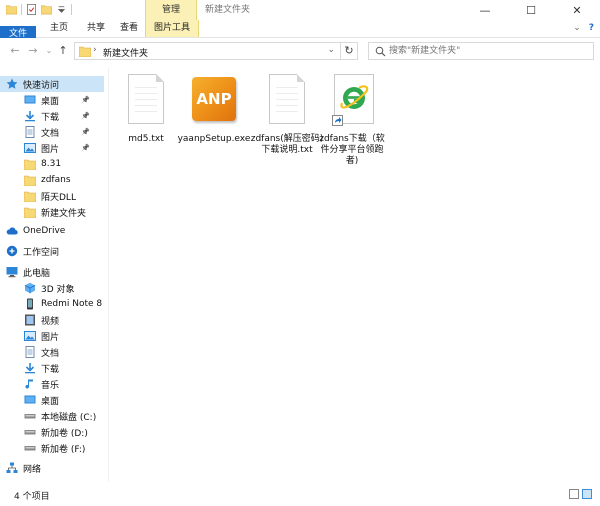 This screenshot has height=506, width=600. Describe the element at coordinates (30, 100) in the screenshot. I see `desktop-icon` at that location.